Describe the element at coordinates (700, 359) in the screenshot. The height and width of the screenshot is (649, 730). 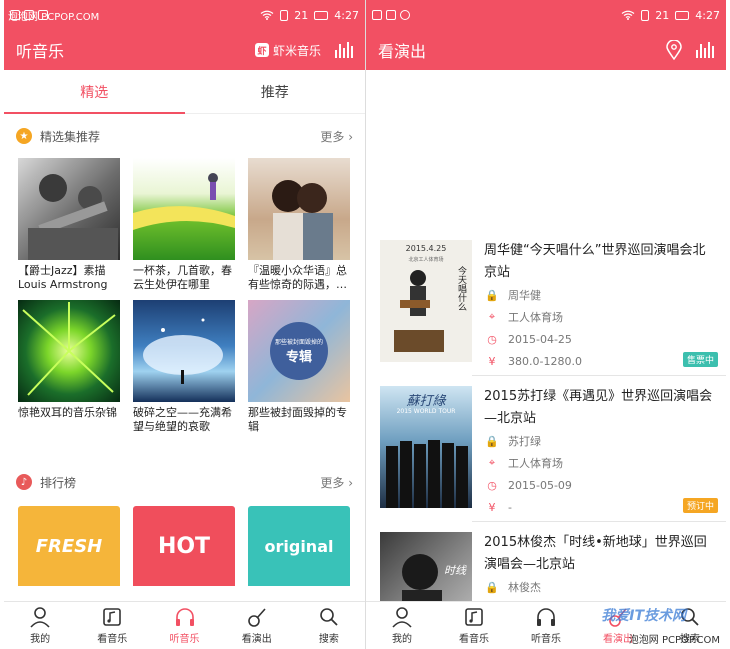
I see `status-badge: 售票中` at that location.